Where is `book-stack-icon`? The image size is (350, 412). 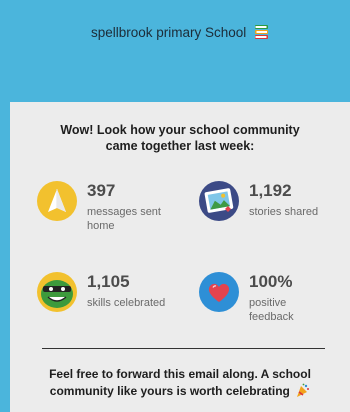
book-stack-icon is located at coordinates (261, 33).